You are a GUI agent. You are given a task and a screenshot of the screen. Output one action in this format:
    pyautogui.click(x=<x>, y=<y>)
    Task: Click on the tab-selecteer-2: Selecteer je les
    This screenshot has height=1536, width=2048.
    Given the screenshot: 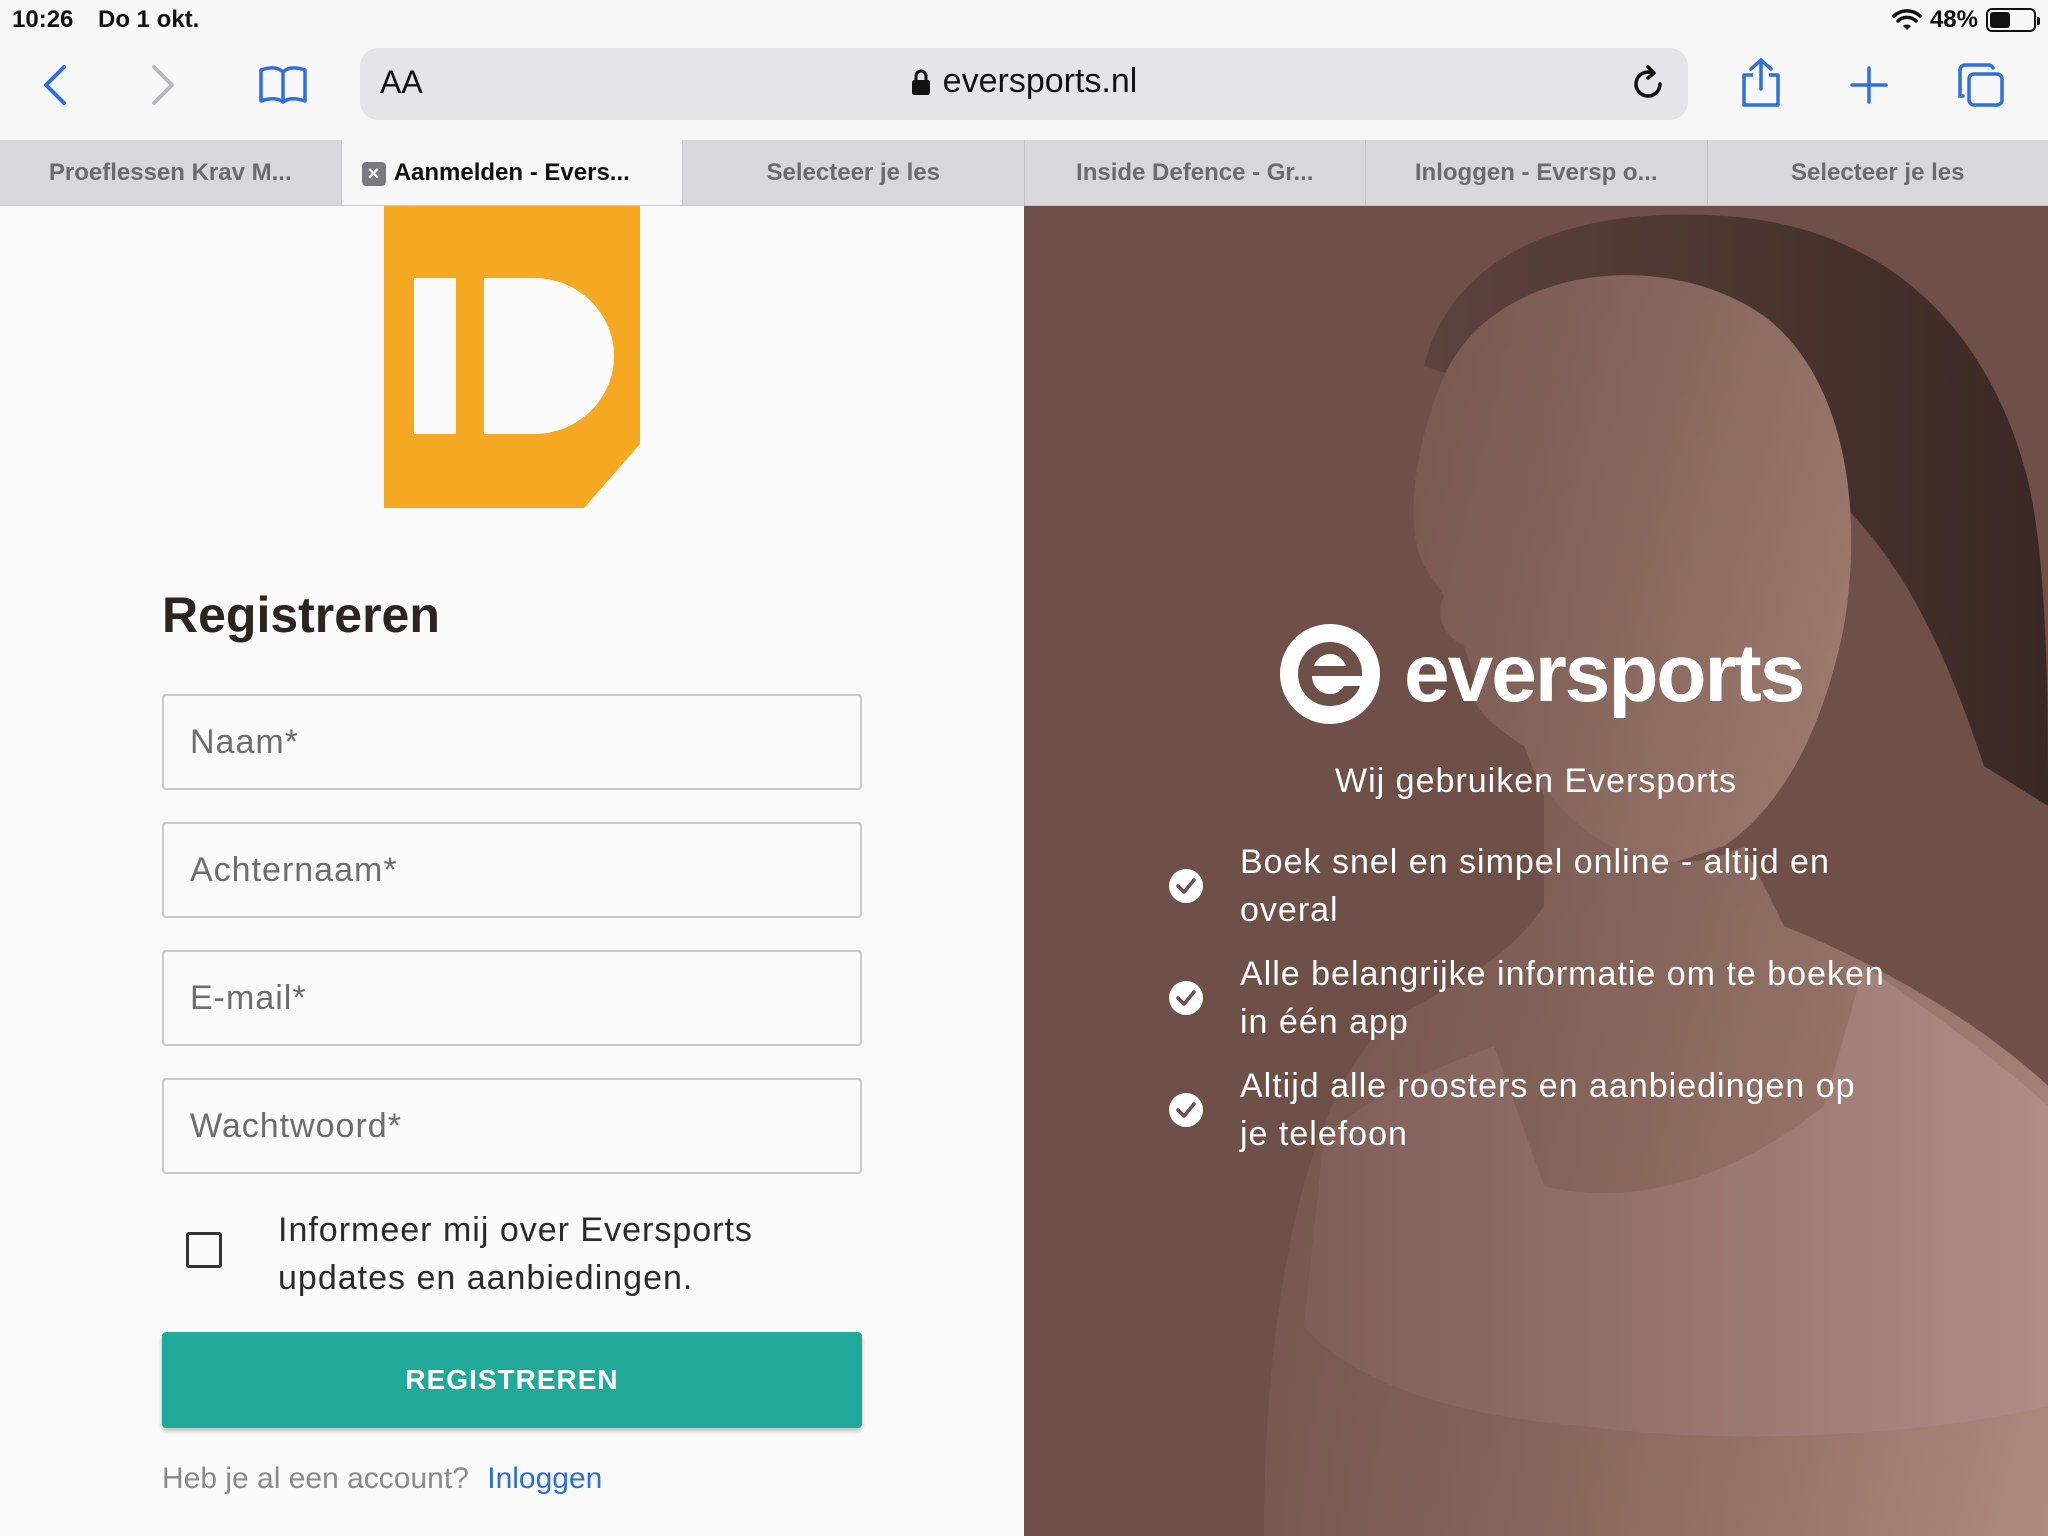 What is the action you would take?
    pyautogui.click(x=1877, y=172)
    